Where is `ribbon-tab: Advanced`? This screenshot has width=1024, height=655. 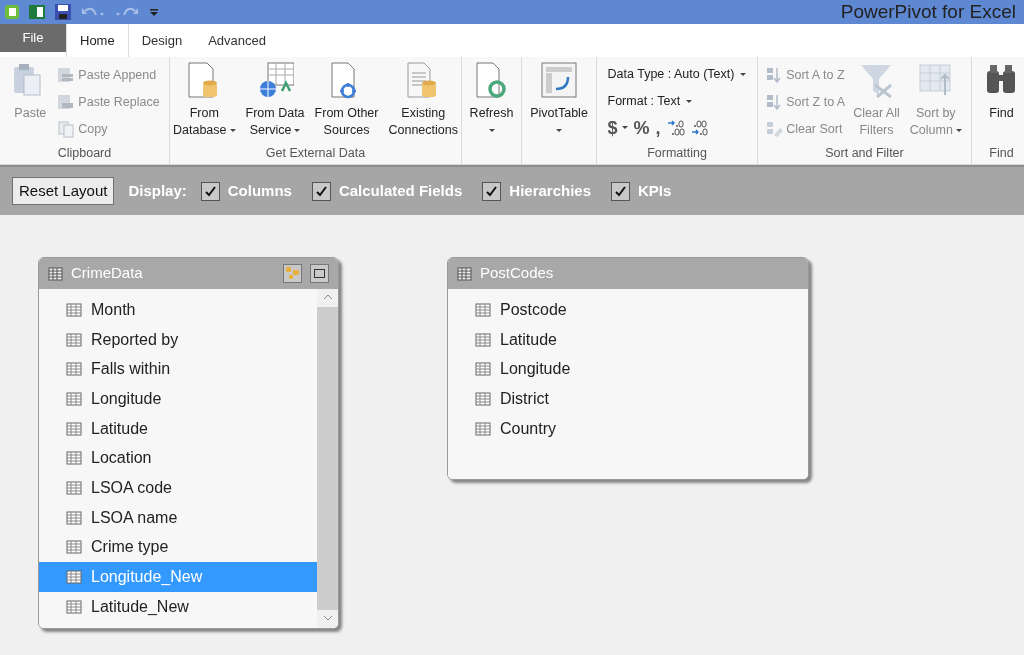 ribbon-tab: Advanced is located at coordinates (237, 40).